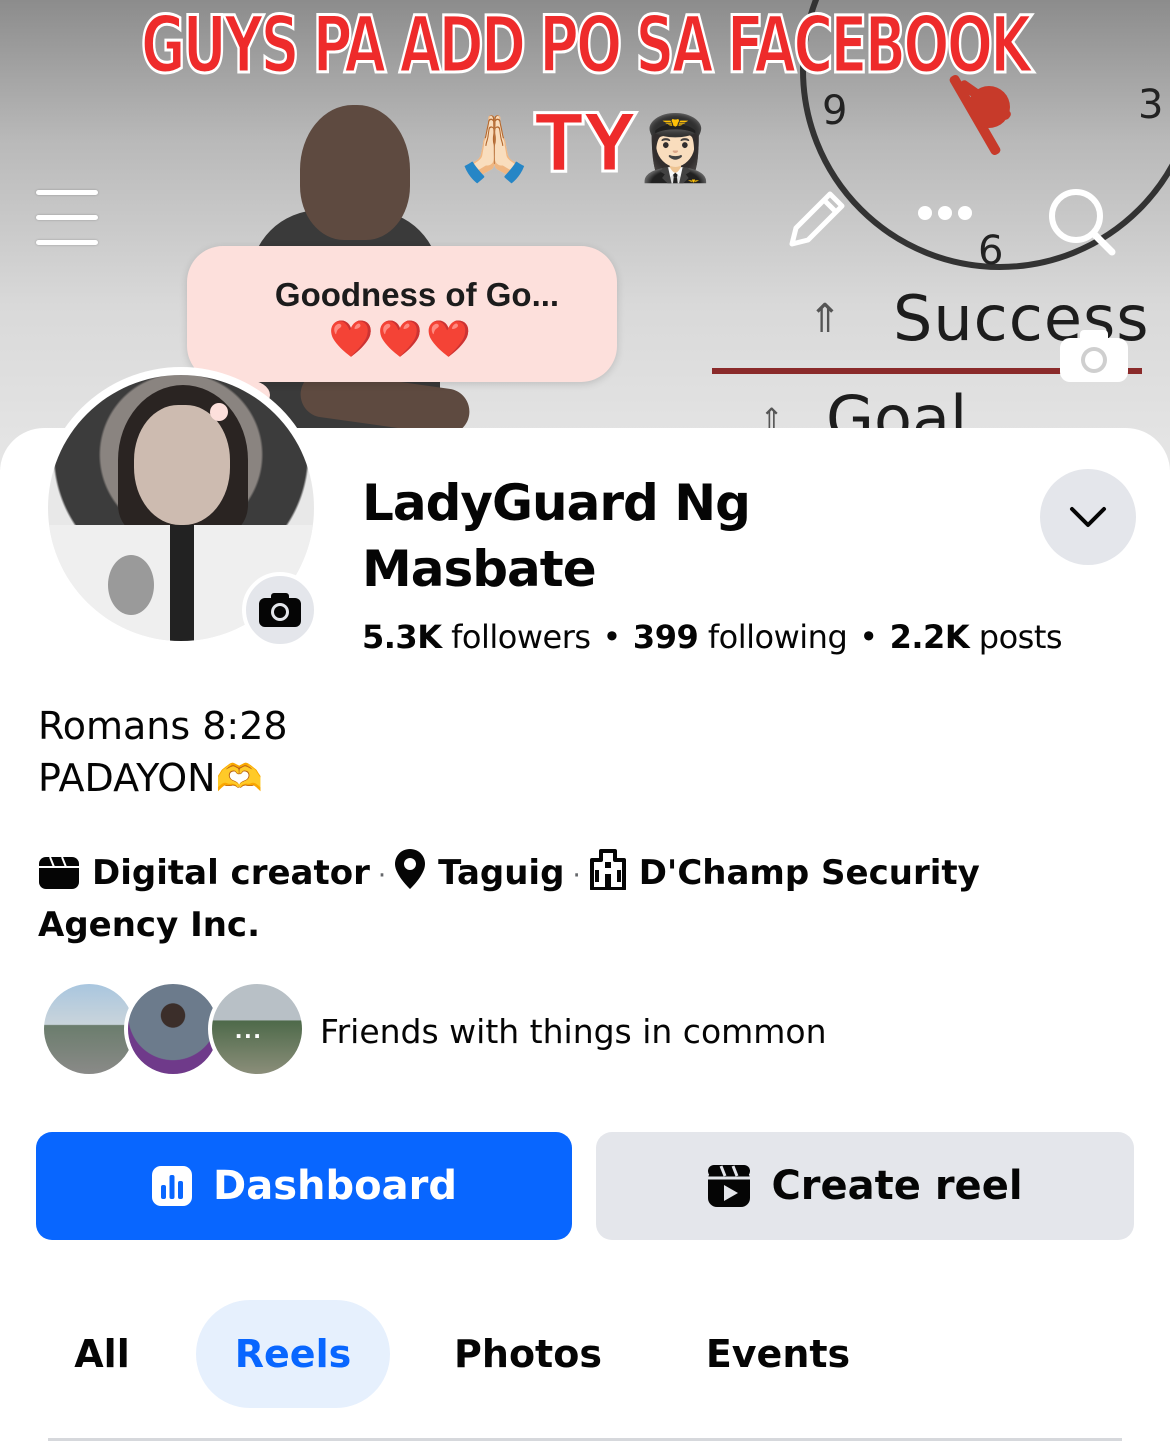 Image resolution: width=1170 pixels, height=1454 pixels. Describe the element at coordinates (1094, 356) in the screenshot. I see `edit-cover-camera-icon` at that location.